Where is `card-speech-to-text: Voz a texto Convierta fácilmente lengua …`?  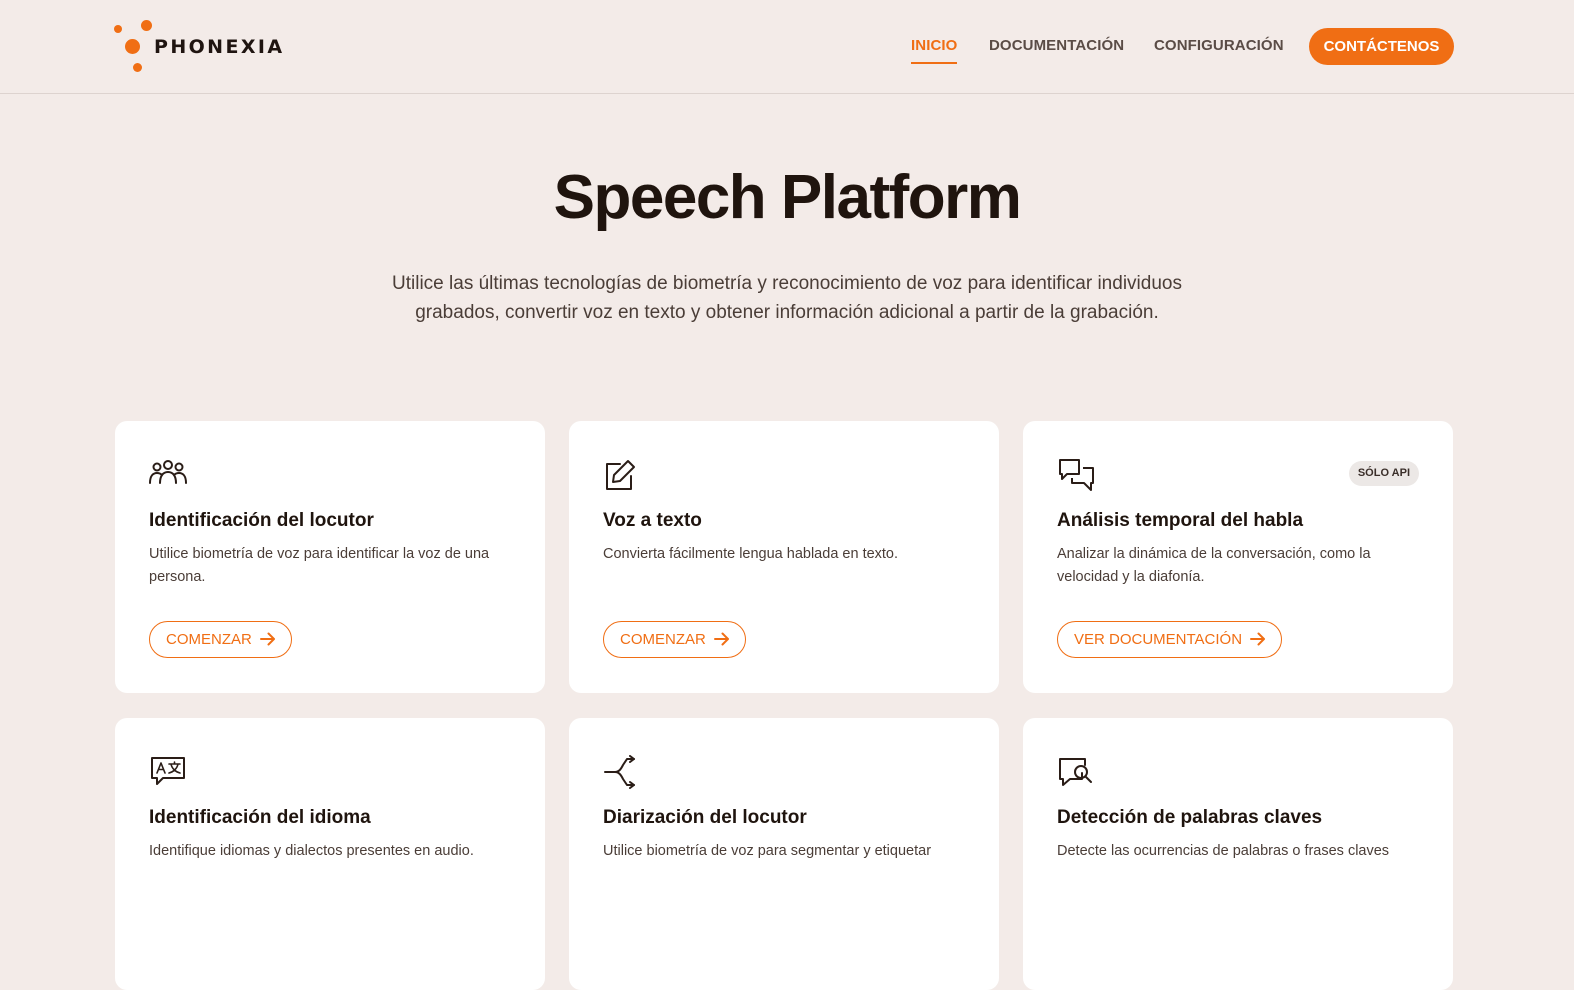 card-speech-to-text: Voz a texto Convierta fácilmente lengua … is located at coordinates (784, 557).